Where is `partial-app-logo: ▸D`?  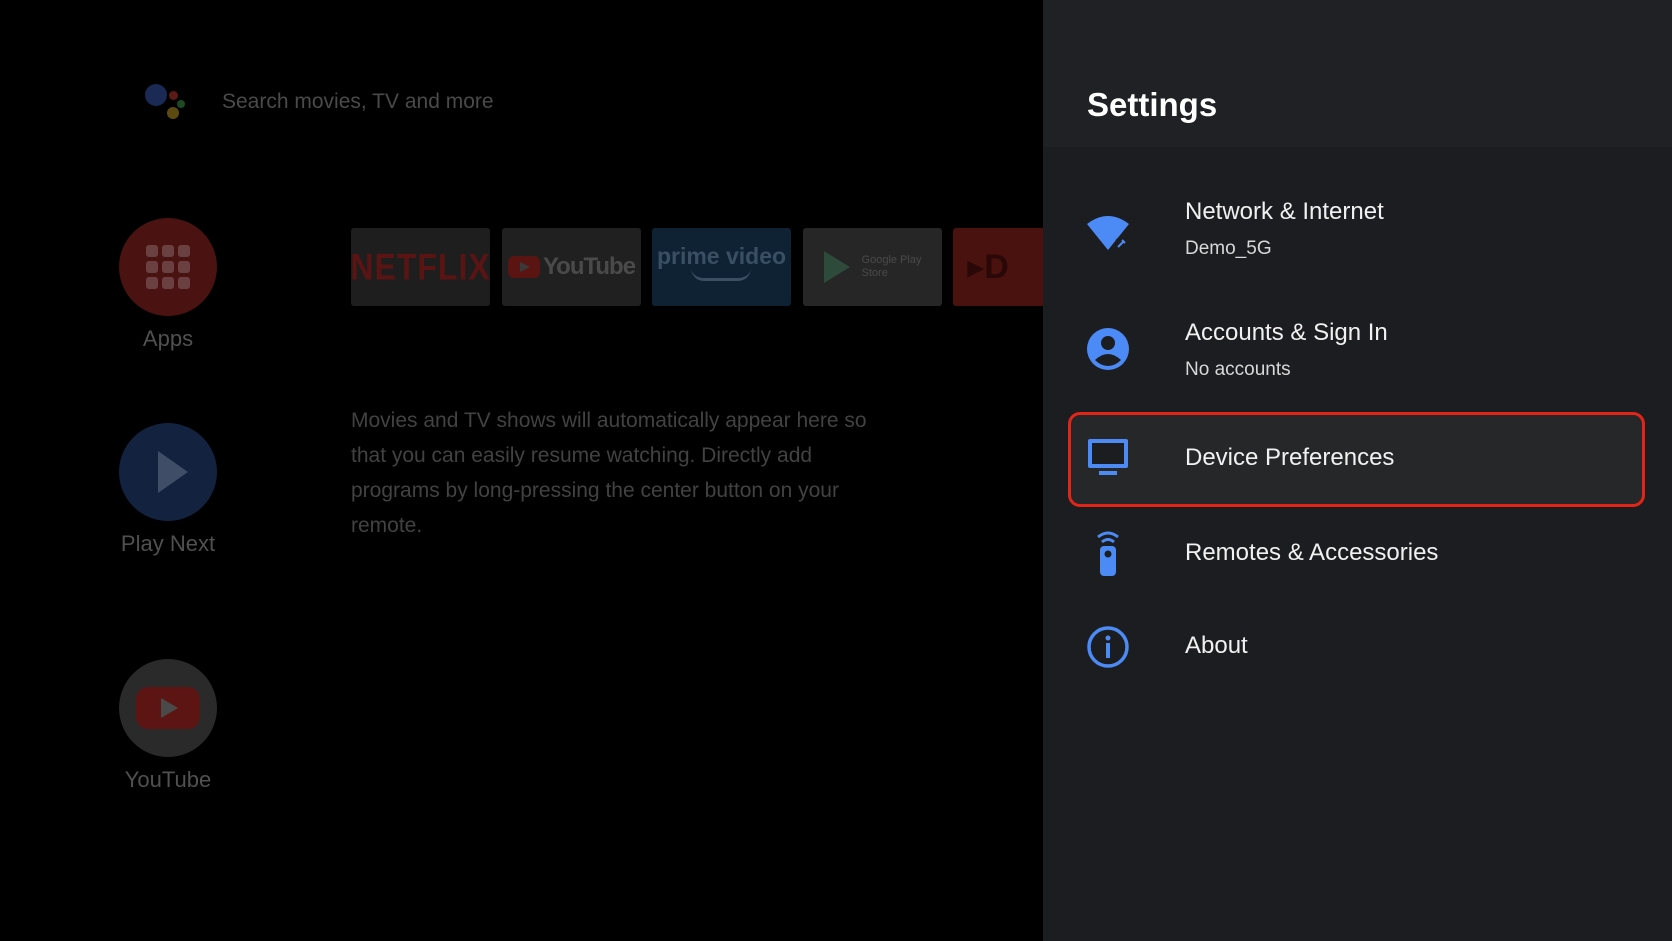
partial-app-logo: ▸D is located at coordinates (988, 267).